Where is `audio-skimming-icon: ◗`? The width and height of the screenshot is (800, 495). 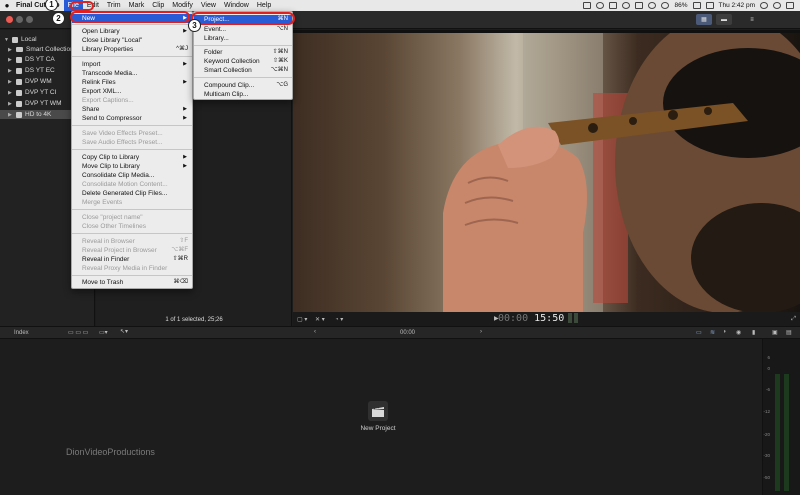
audio-skimming-icon: ◗ is located at coordinates (725, 332).